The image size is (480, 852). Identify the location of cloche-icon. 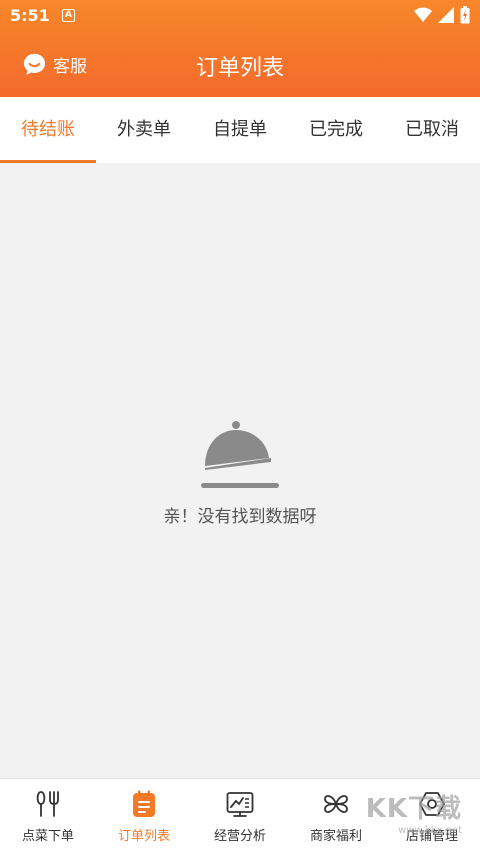
(240, 454).